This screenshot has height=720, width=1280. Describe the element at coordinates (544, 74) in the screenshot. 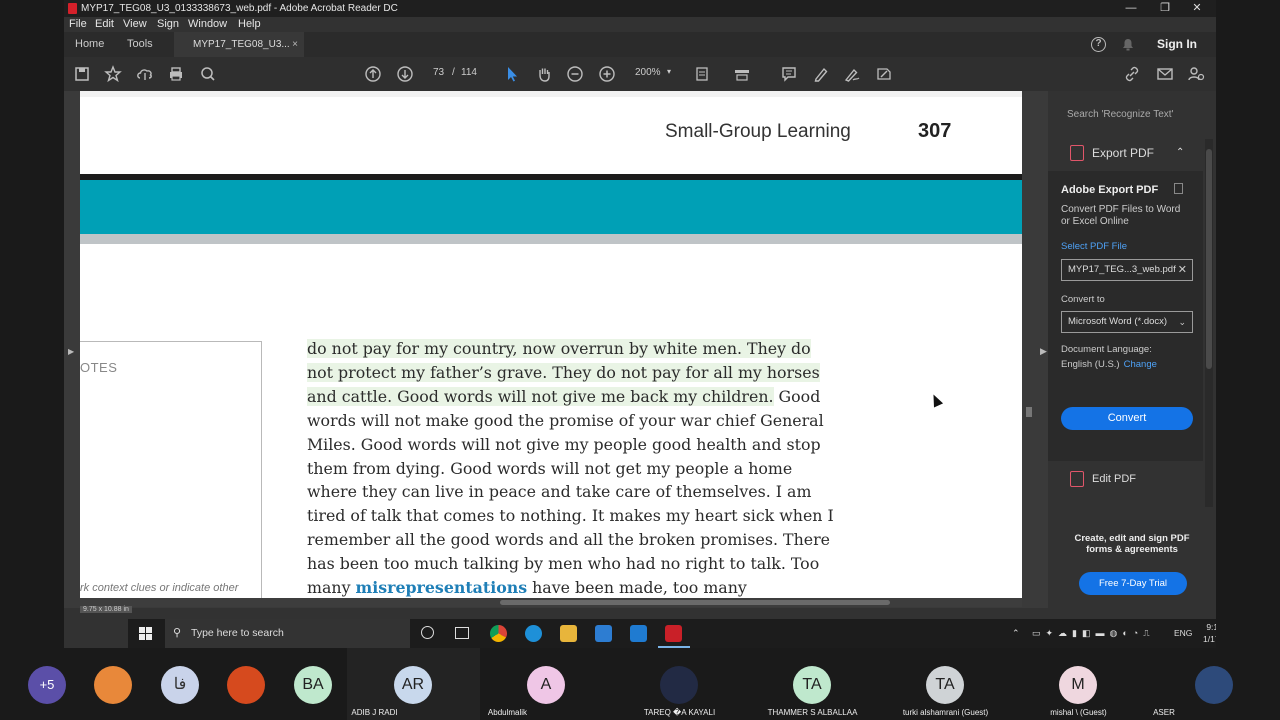

I see `hand-tool-icon` at that location.